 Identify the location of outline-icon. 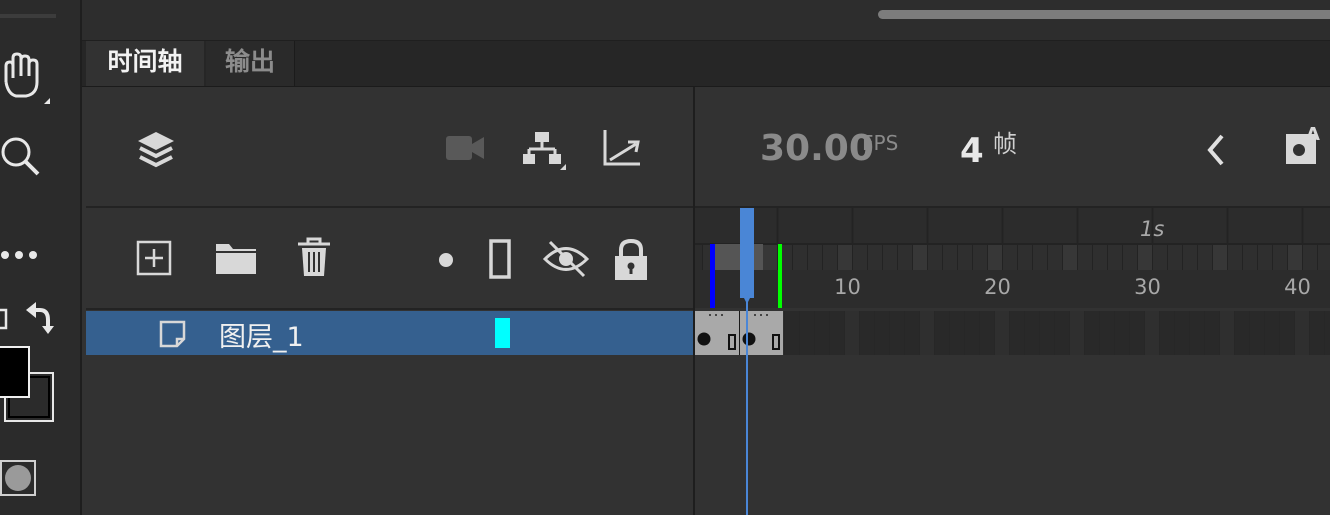
(501, 259).